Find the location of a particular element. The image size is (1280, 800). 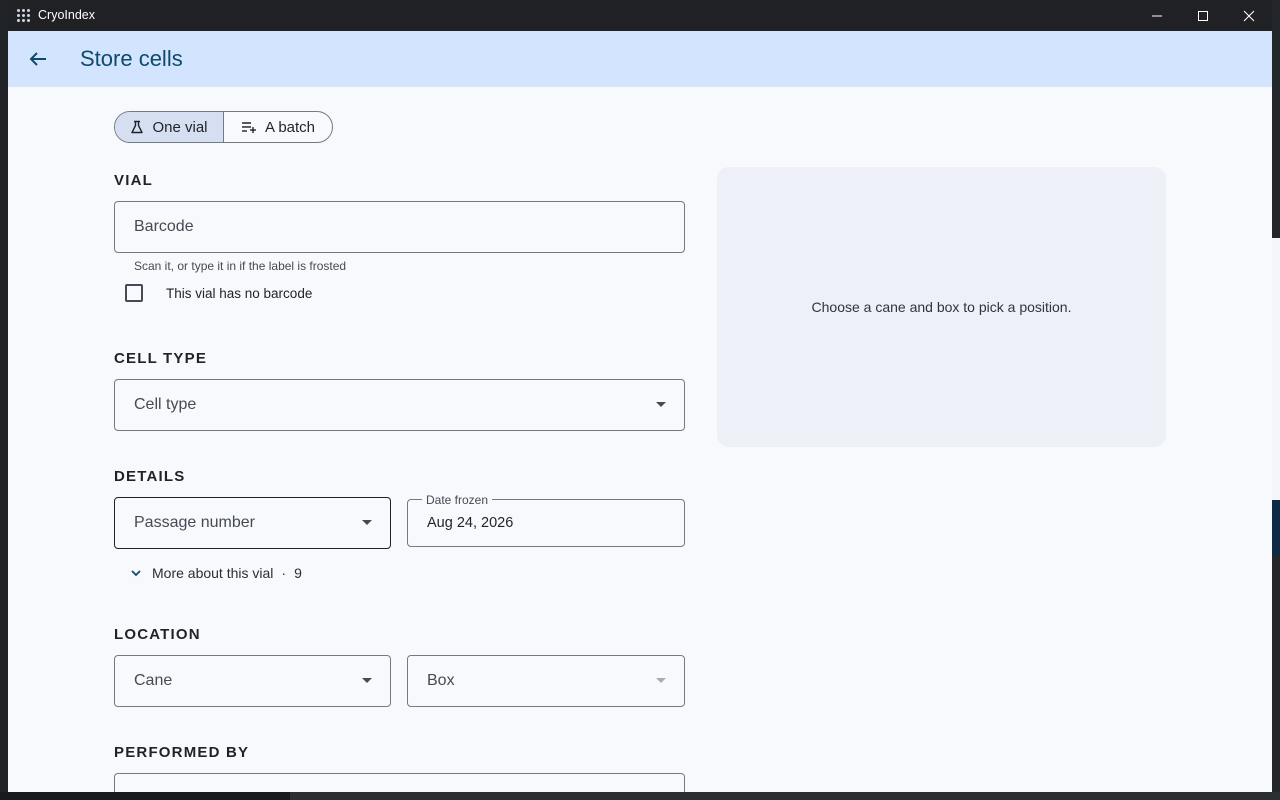

cell-type-section-label: CELL TYPE is located at coordinates (161, 358).